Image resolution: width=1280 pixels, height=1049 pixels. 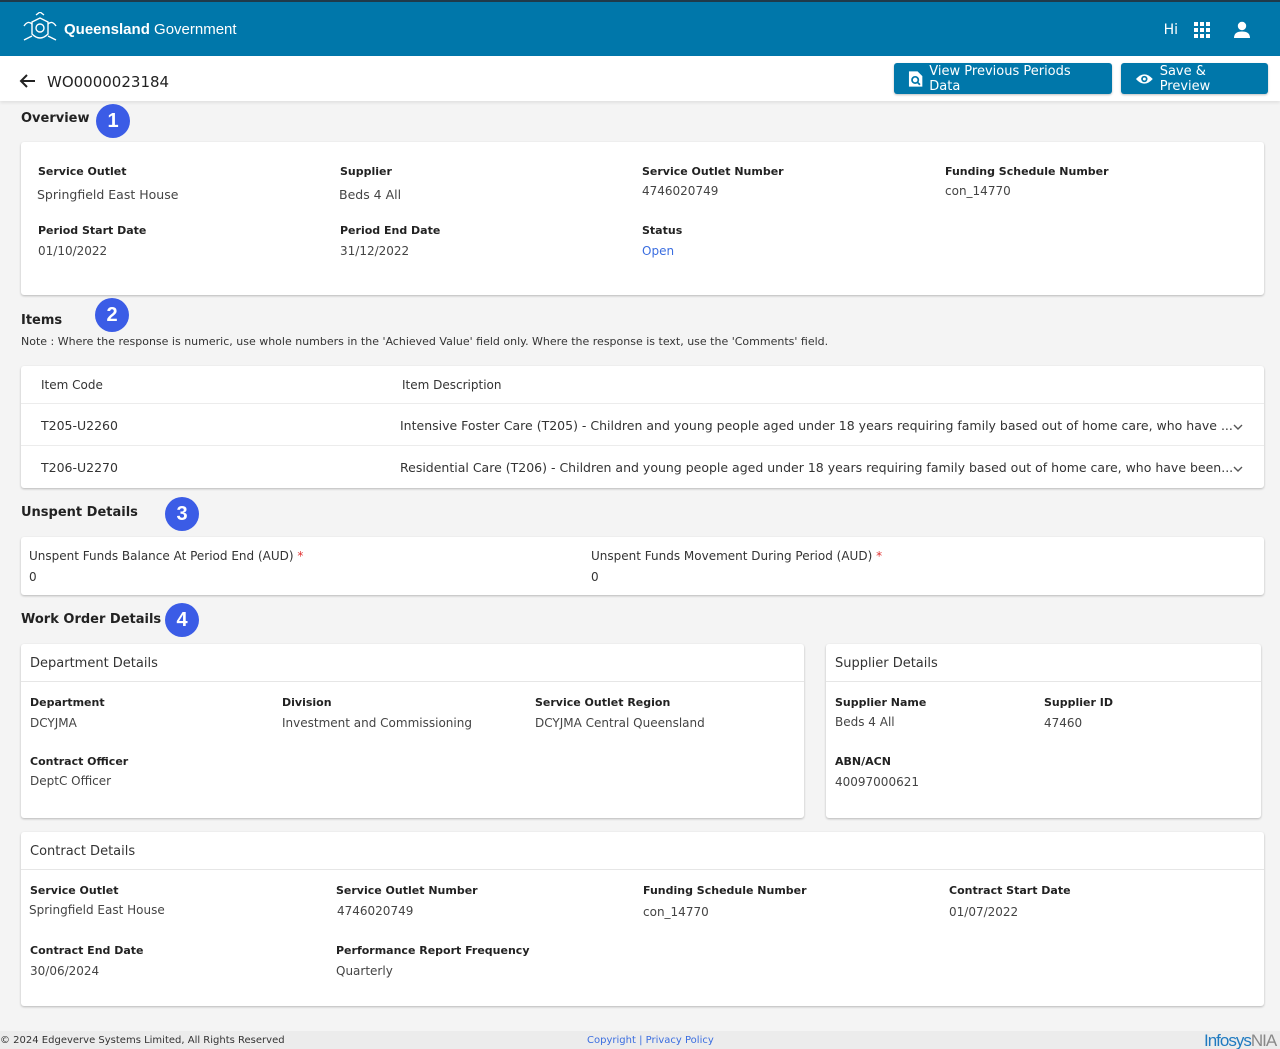 What do you see at coordinates (79, 512) in the screenshot?
I see `unspent-details-title: Unspent Details` at bounding box center [79, 512].